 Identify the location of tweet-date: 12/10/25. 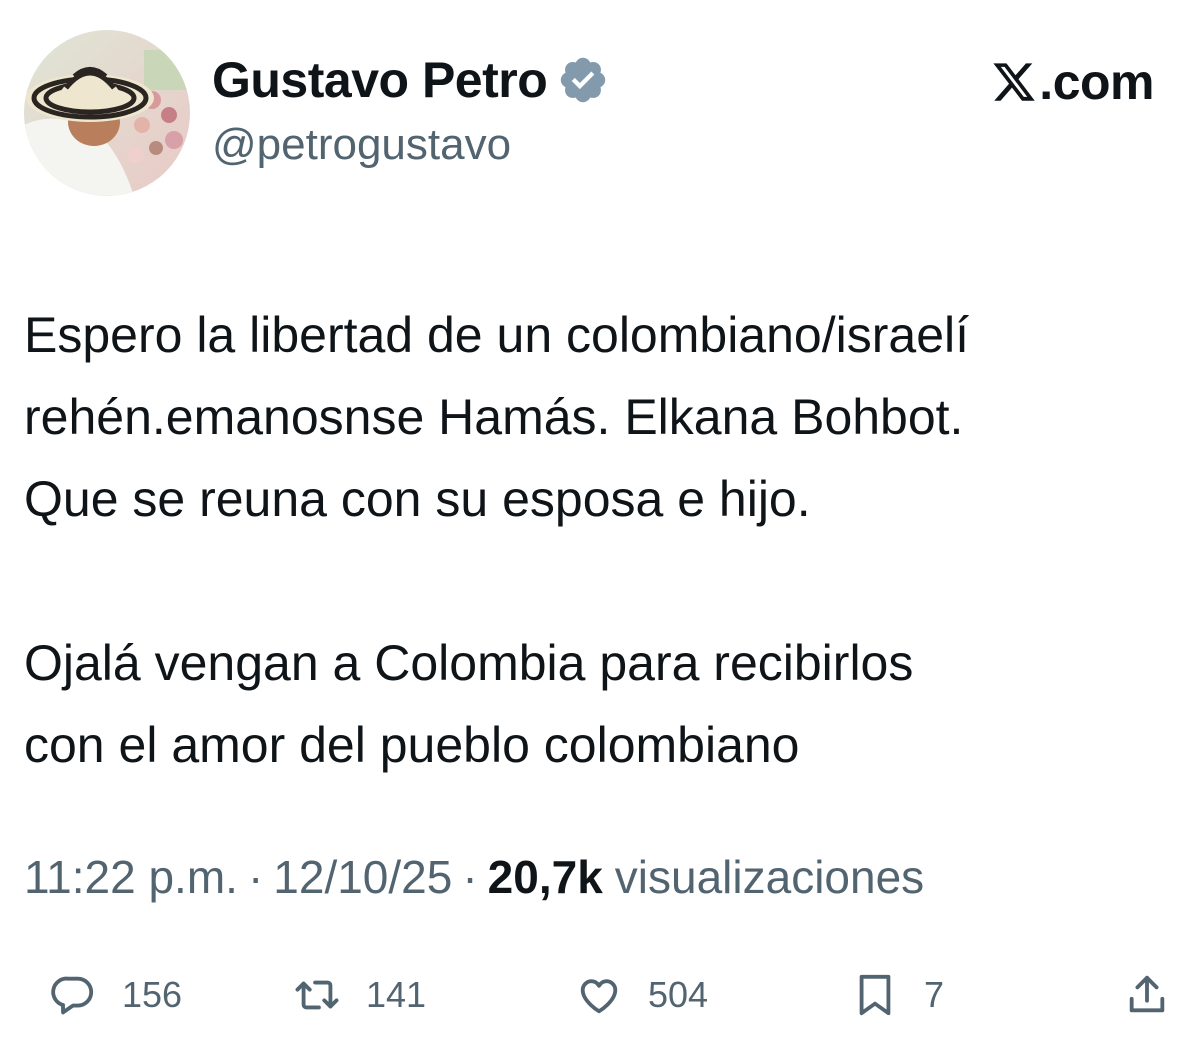
(362, 877).